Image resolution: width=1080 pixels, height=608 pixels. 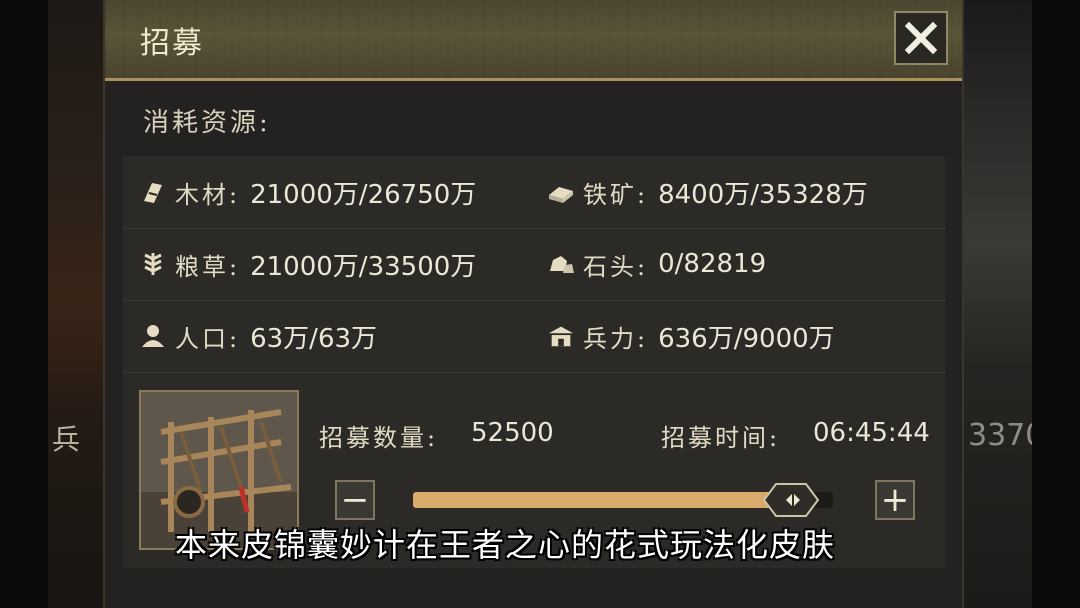 I want to click on stone-icon, so click(x=561, y=264).